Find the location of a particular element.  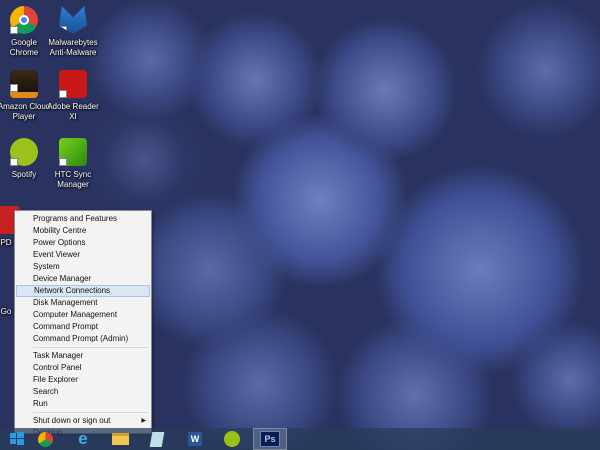

photoshop-icon: Ps is located at coordinates (270, 439).